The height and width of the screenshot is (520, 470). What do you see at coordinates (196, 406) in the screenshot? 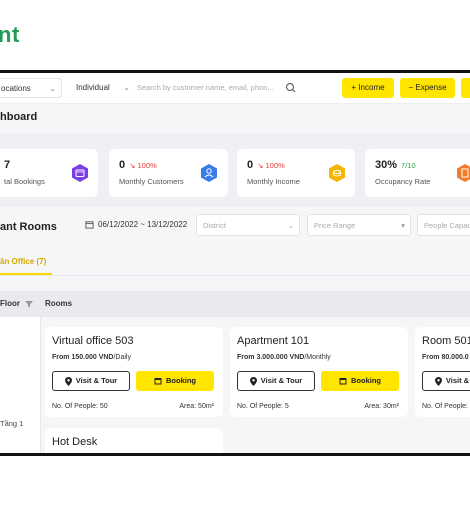
I see `room-area: Area: 50m²` at bounding box center [196, 406].